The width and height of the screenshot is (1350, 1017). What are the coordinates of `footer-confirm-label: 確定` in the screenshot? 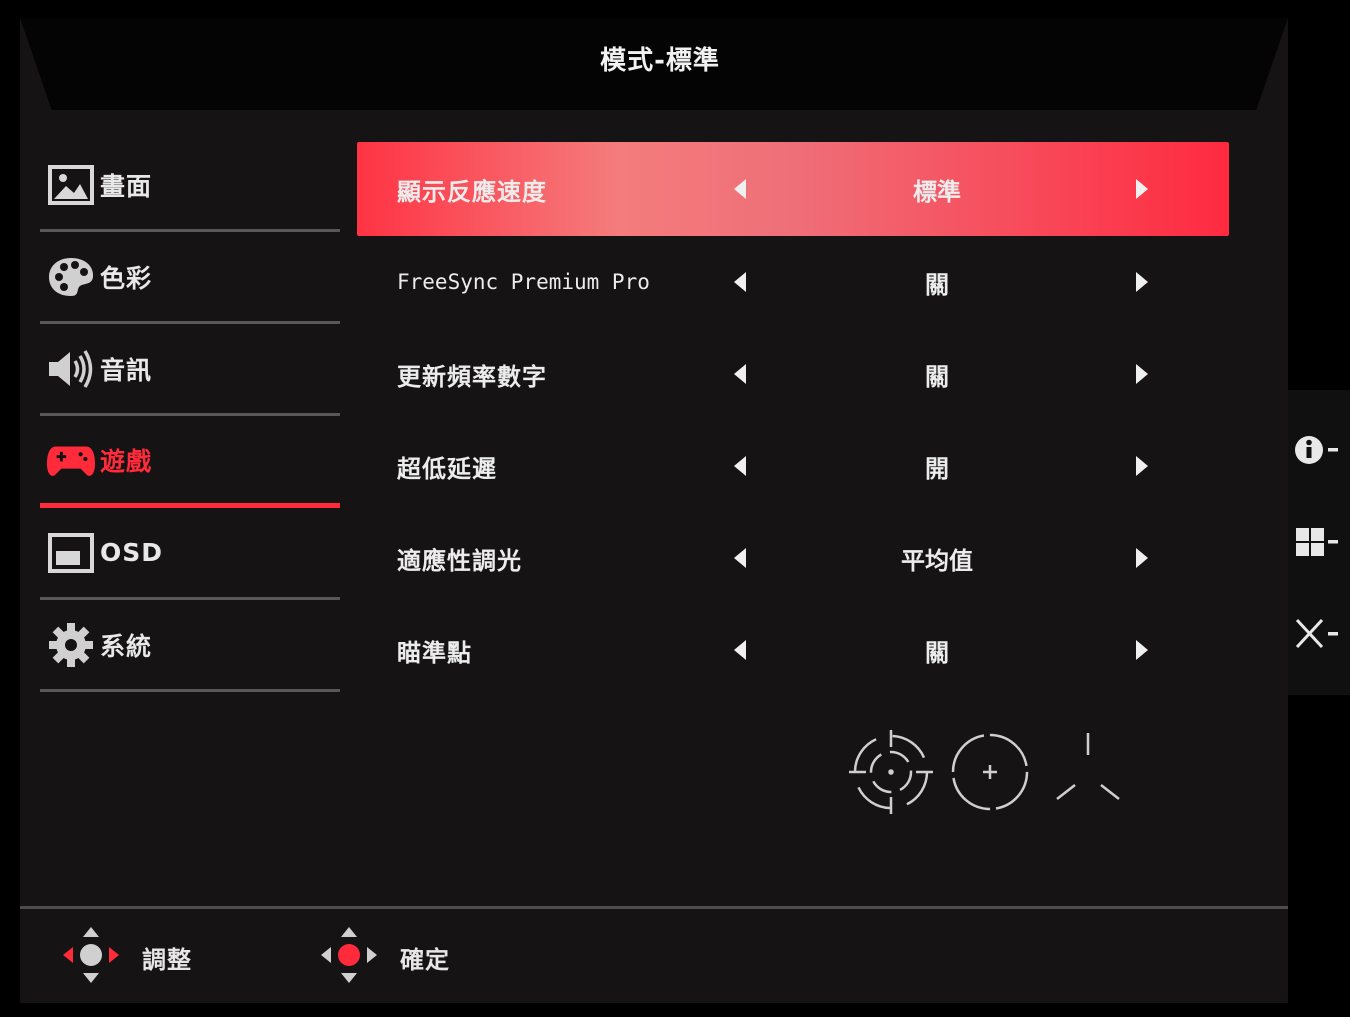 It's located at (425, 959).